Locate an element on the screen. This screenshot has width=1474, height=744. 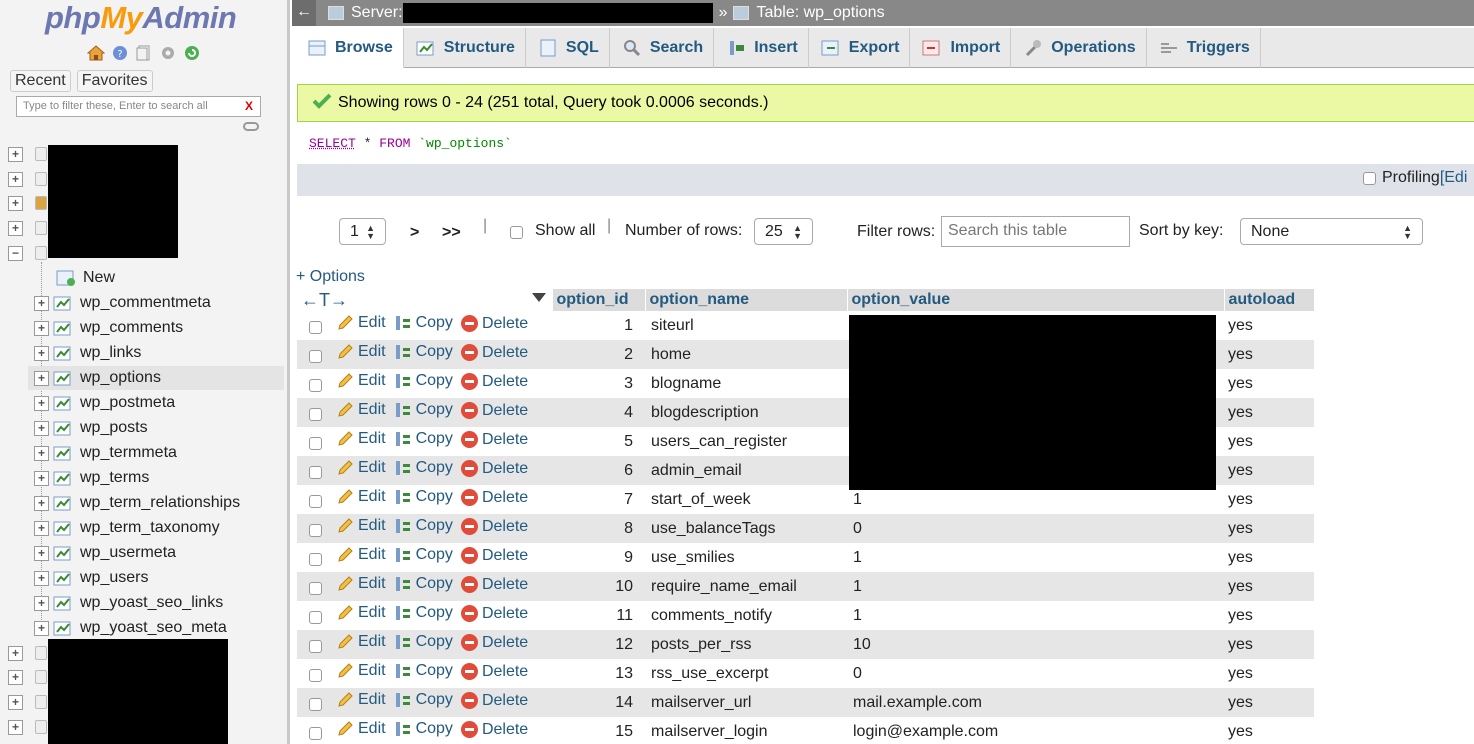
cell-option-name: admin_email is located at coordinates (746, 470).